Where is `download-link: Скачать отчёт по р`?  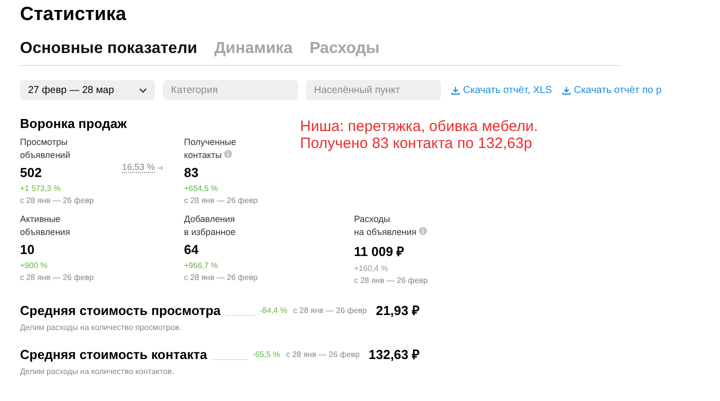
download-link: Скачать отчёт по р is located at coordinates (612, 90).